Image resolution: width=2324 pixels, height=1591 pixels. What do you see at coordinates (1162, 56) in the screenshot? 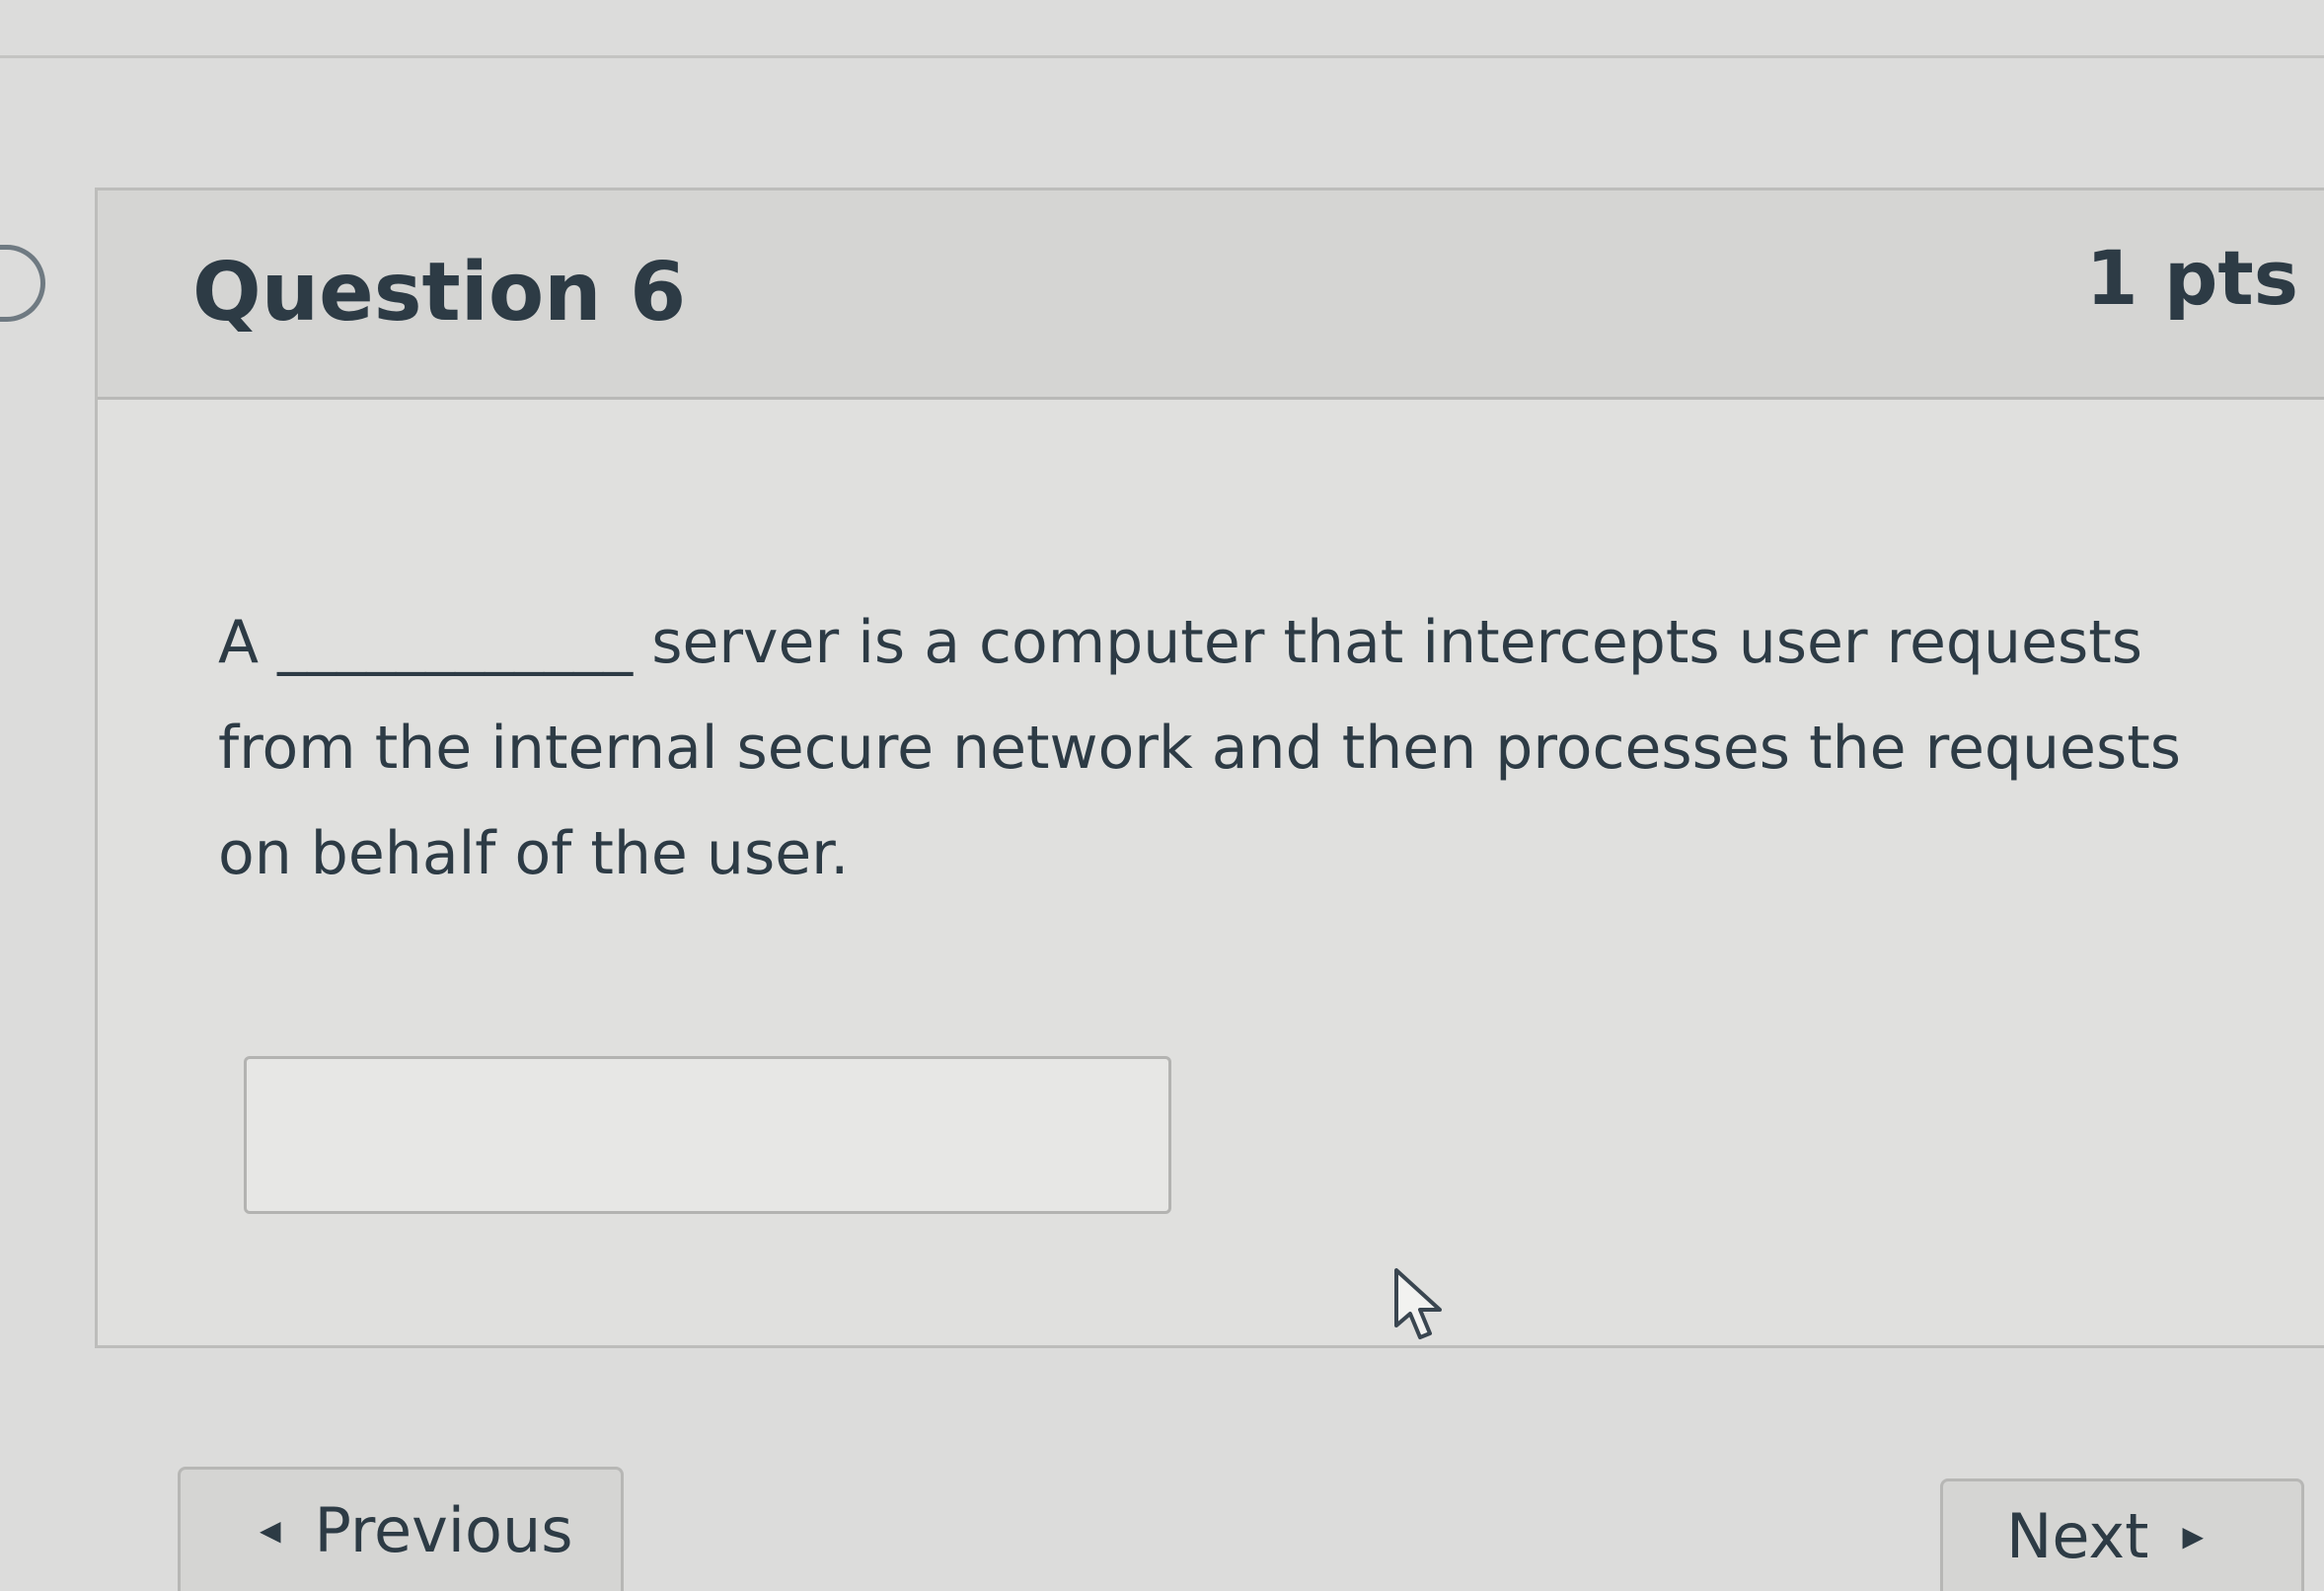
I see `top-divider` at bounding box center [1162, 56].